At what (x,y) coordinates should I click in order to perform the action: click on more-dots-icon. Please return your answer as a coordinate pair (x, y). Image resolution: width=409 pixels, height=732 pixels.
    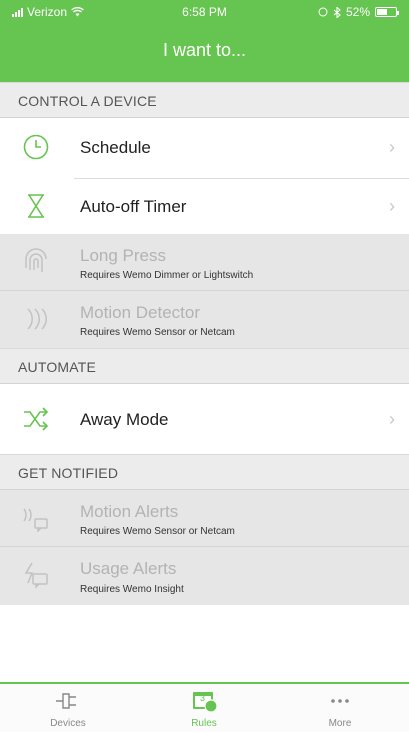
    Looking at the image, I should click on (340, 701).